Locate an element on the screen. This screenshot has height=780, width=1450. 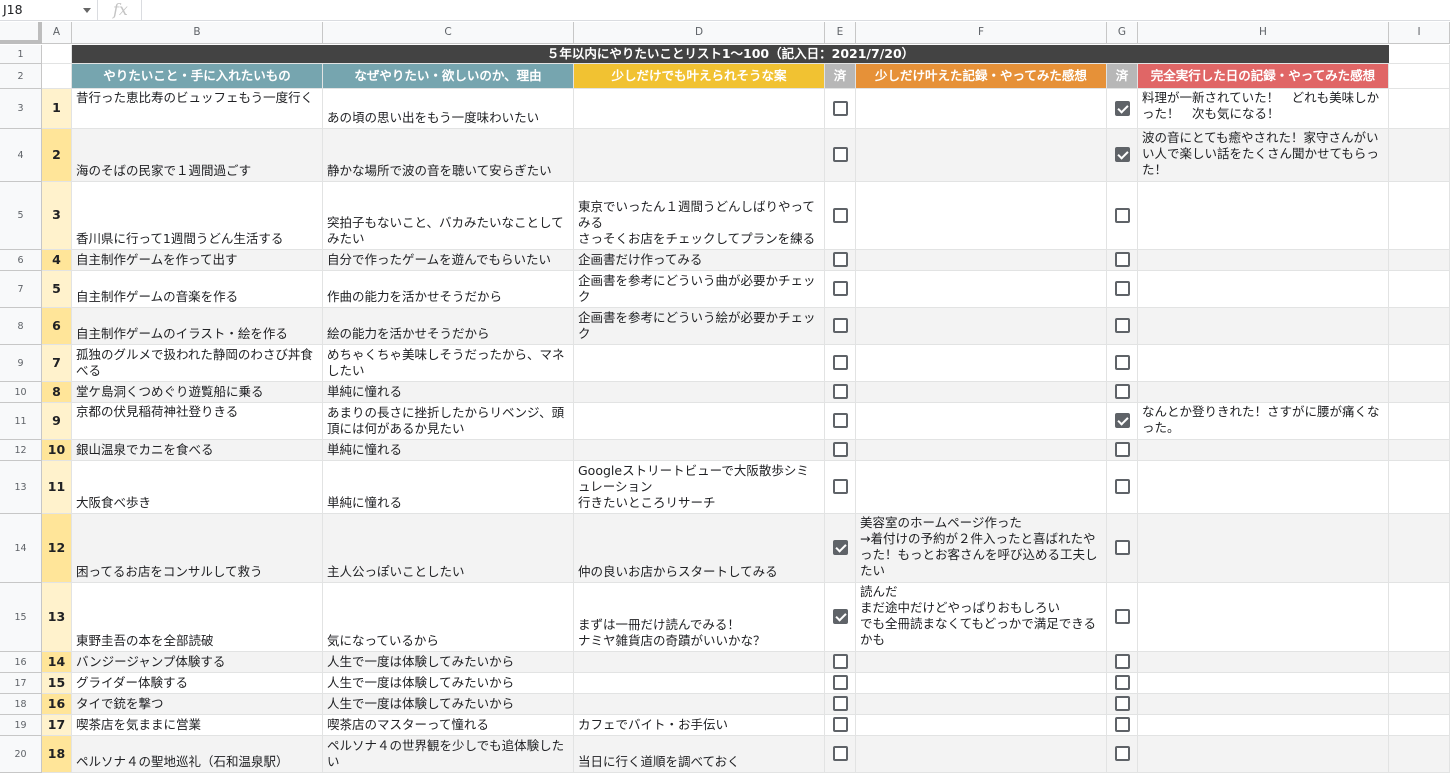
item-number: 6 is located at coordinates (57, 326).